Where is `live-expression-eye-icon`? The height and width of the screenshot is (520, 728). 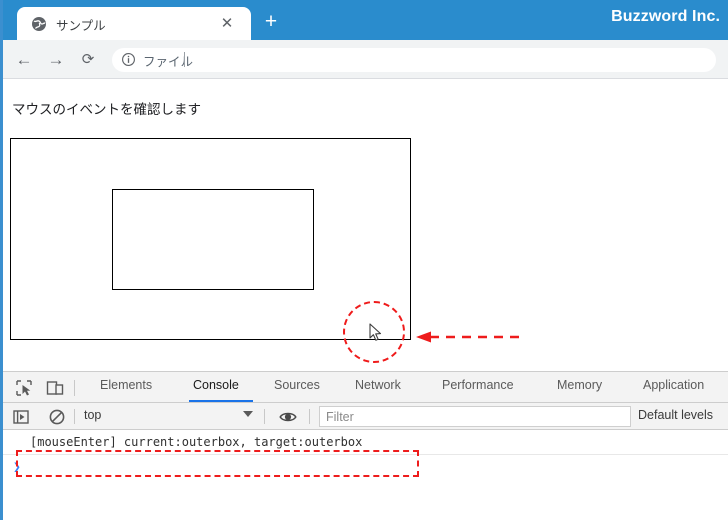
live-expression-eye-icon is located at coordinates (288, 417).